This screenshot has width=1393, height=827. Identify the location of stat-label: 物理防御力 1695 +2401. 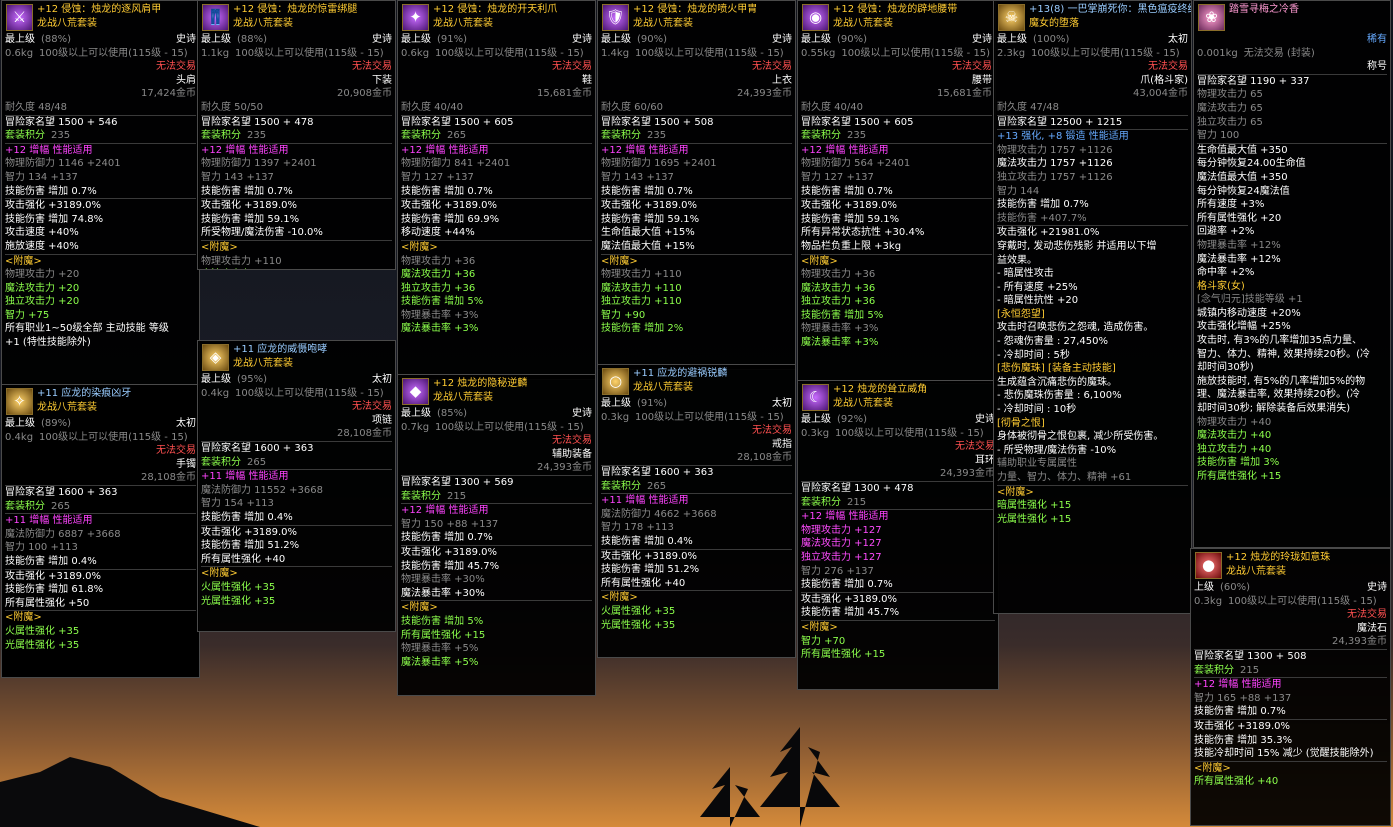
(659, 164).